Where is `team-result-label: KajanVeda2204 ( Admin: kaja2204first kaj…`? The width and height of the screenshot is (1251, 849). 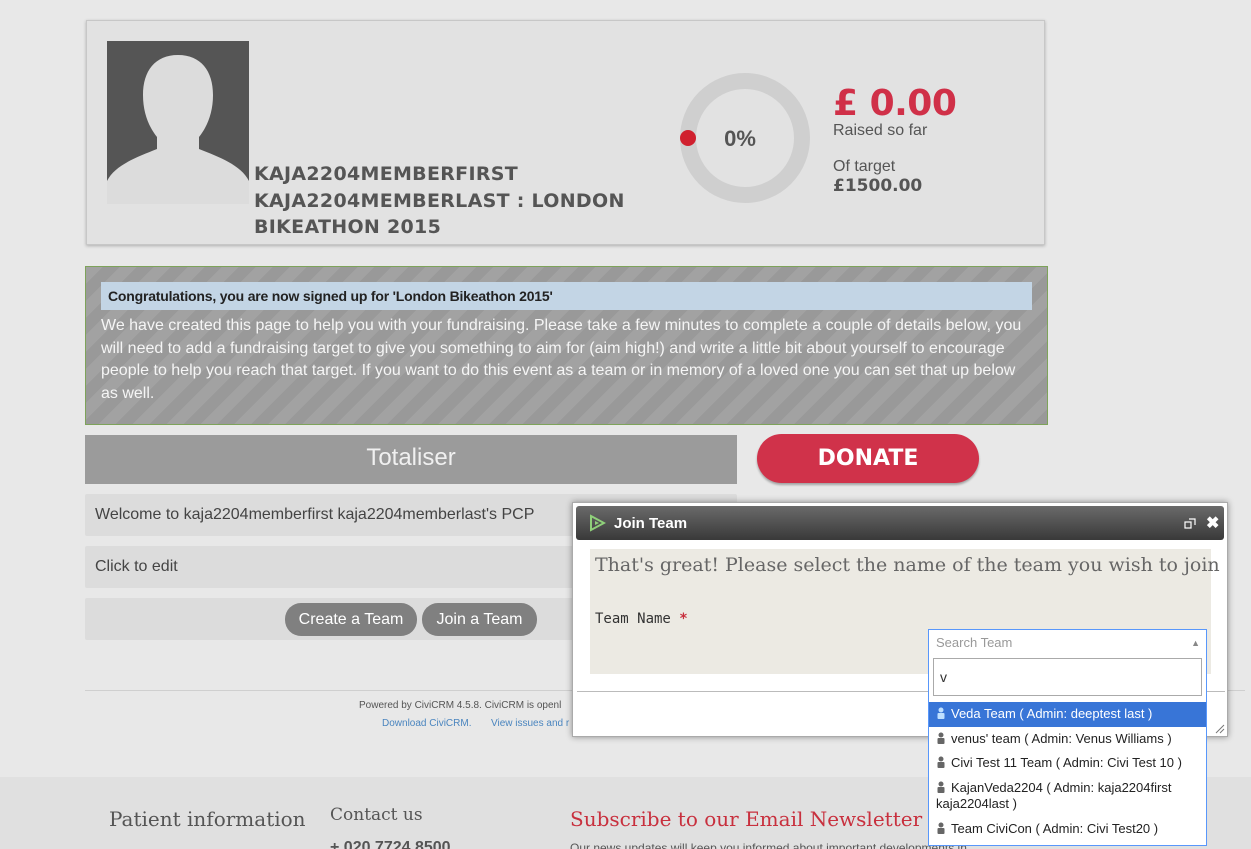 team-result-label: KajanVeda2204 ( Admin: kaja2204first kaj… is located at coordinates (1054, 795).